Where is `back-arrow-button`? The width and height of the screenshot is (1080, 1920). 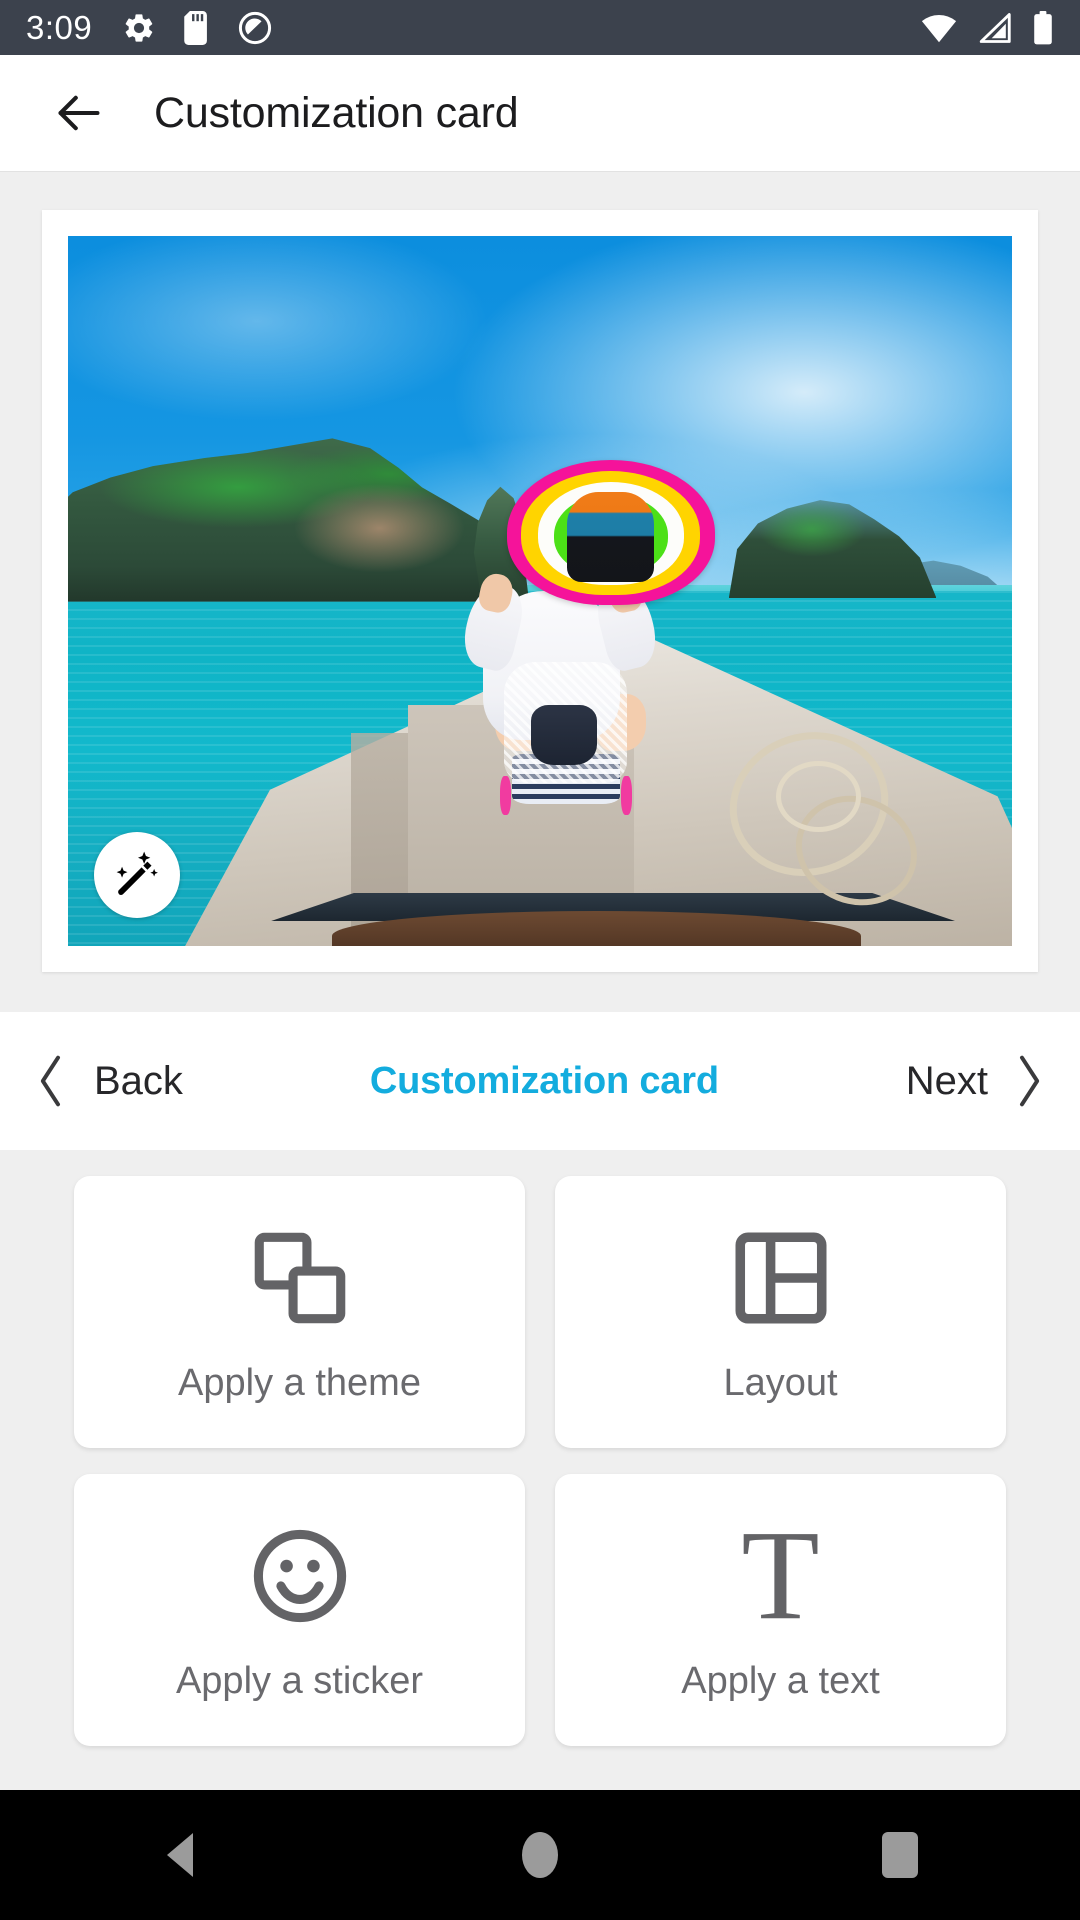
back-arrow-button is located at coordinates (79, 113).